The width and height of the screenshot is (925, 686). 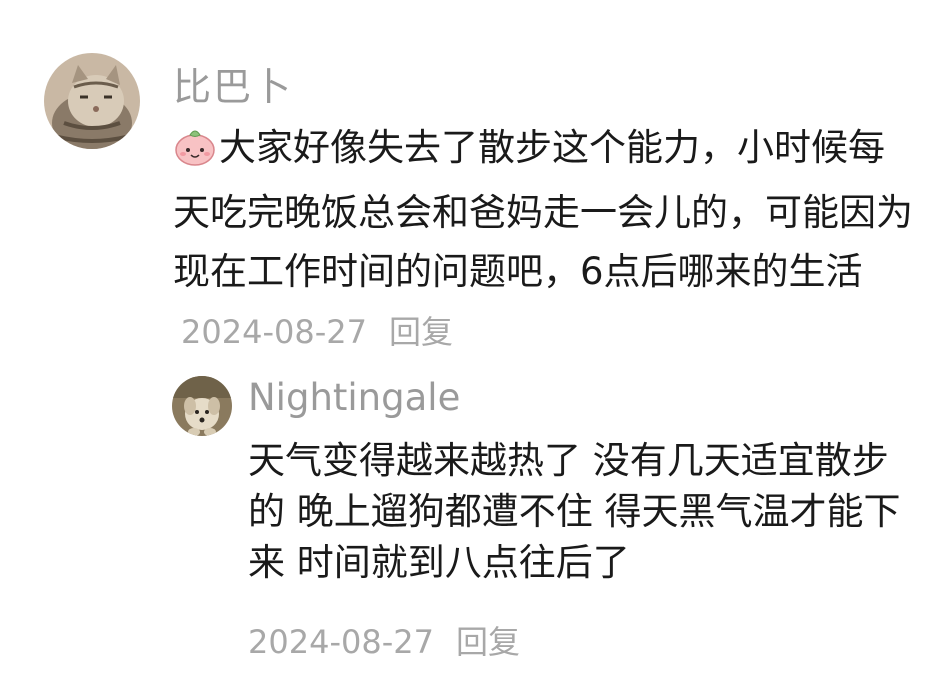 I want to click on reply-meta: 2024-08-27 回复, so click(x=384, y=640).